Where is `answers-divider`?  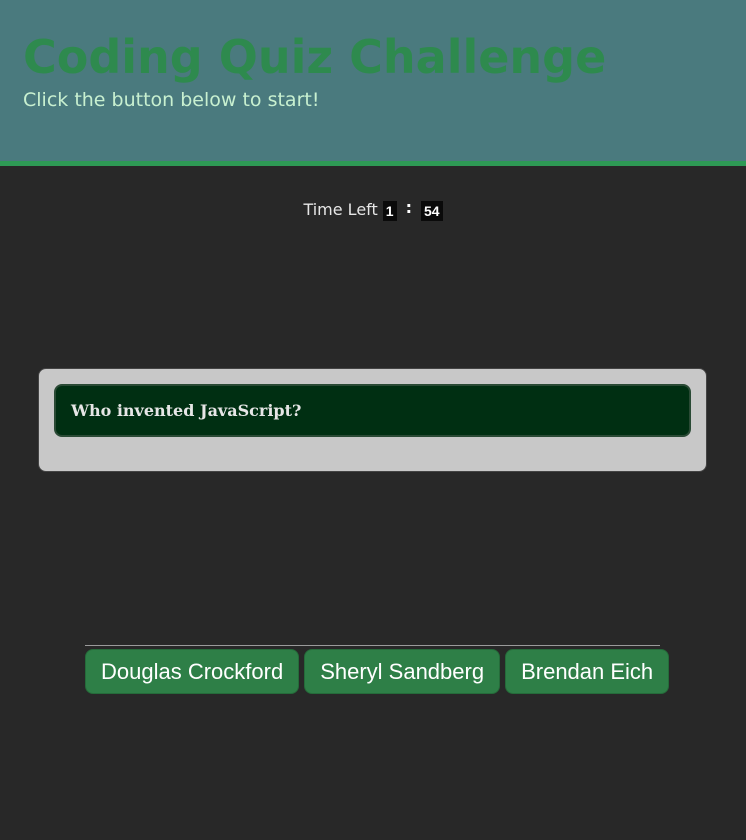 answers-divider is located at coordinates (372, 645).